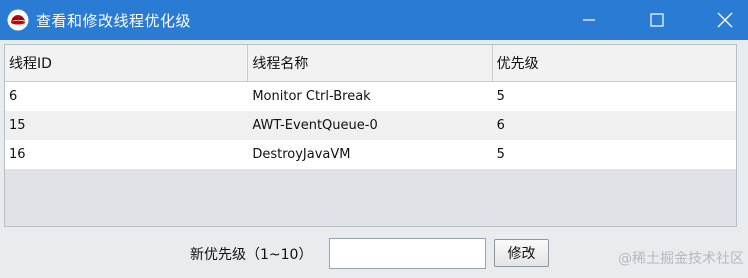 The width and height of the screenshot is (748, 278). I want to click on table-header: 线程ID 线程名称 优先级, so click(370, 63).